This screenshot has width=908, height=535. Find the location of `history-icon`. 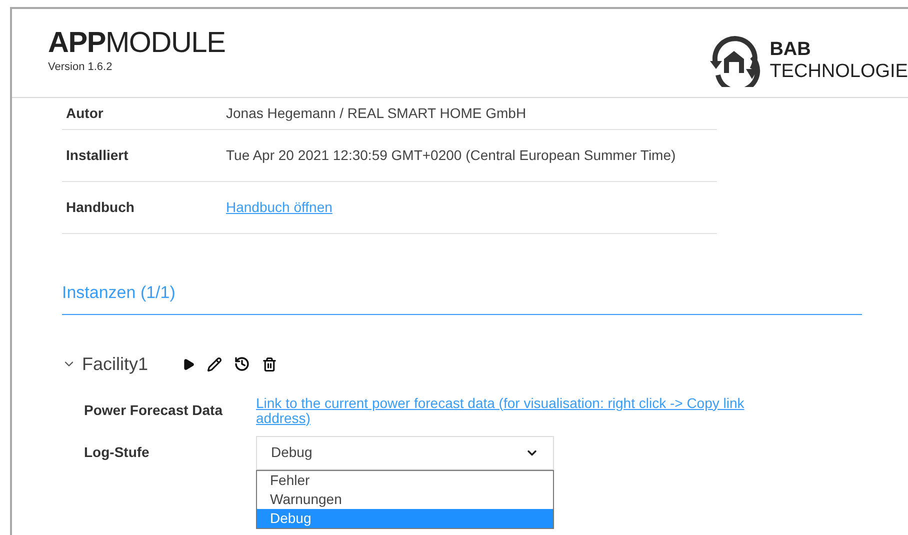

history-icon is located at coordinates (242, 364).